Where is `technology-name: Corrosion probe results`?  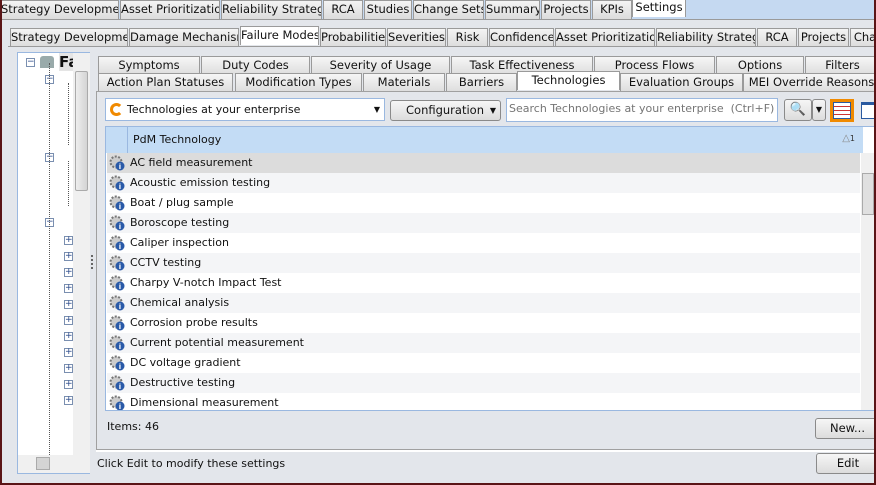 technology-name: Corrosion probe results is located at coordinates (194, 322).